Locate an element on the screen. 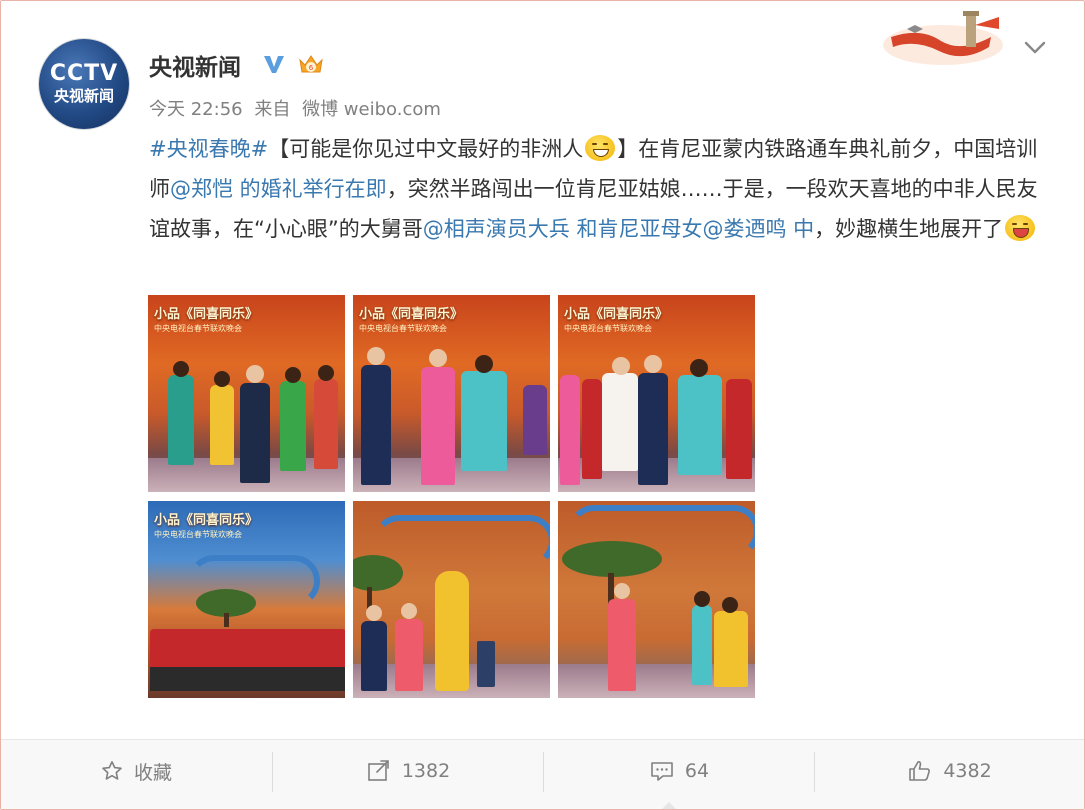 Image resolution: width=1085 pixels, height=810 pixels. post-text-segment: 【可能是你见过中文最好的非洲人 is located at coordinates (426, 149).